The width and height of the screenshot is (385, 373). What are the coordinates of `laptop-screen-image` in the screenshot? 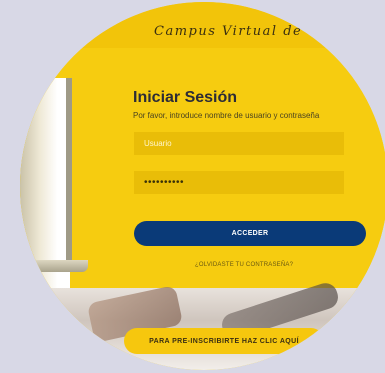 It's located at (45, 183).